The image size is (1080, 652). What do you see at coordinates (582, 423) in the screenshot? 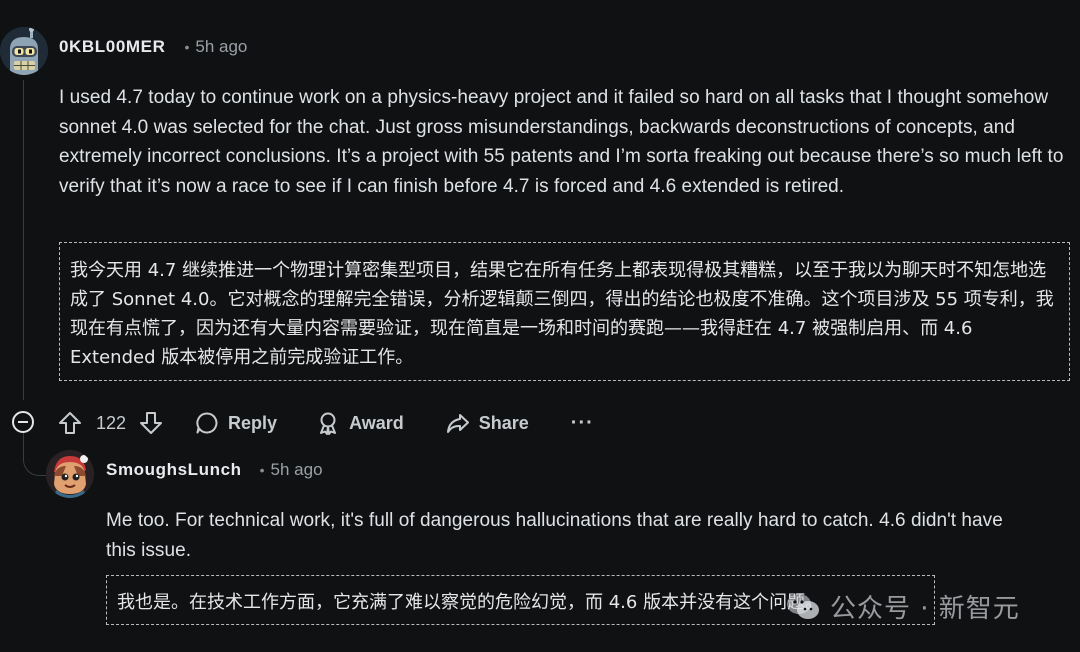
I see `more-options-button: ···` at bounding box center [582, 423].